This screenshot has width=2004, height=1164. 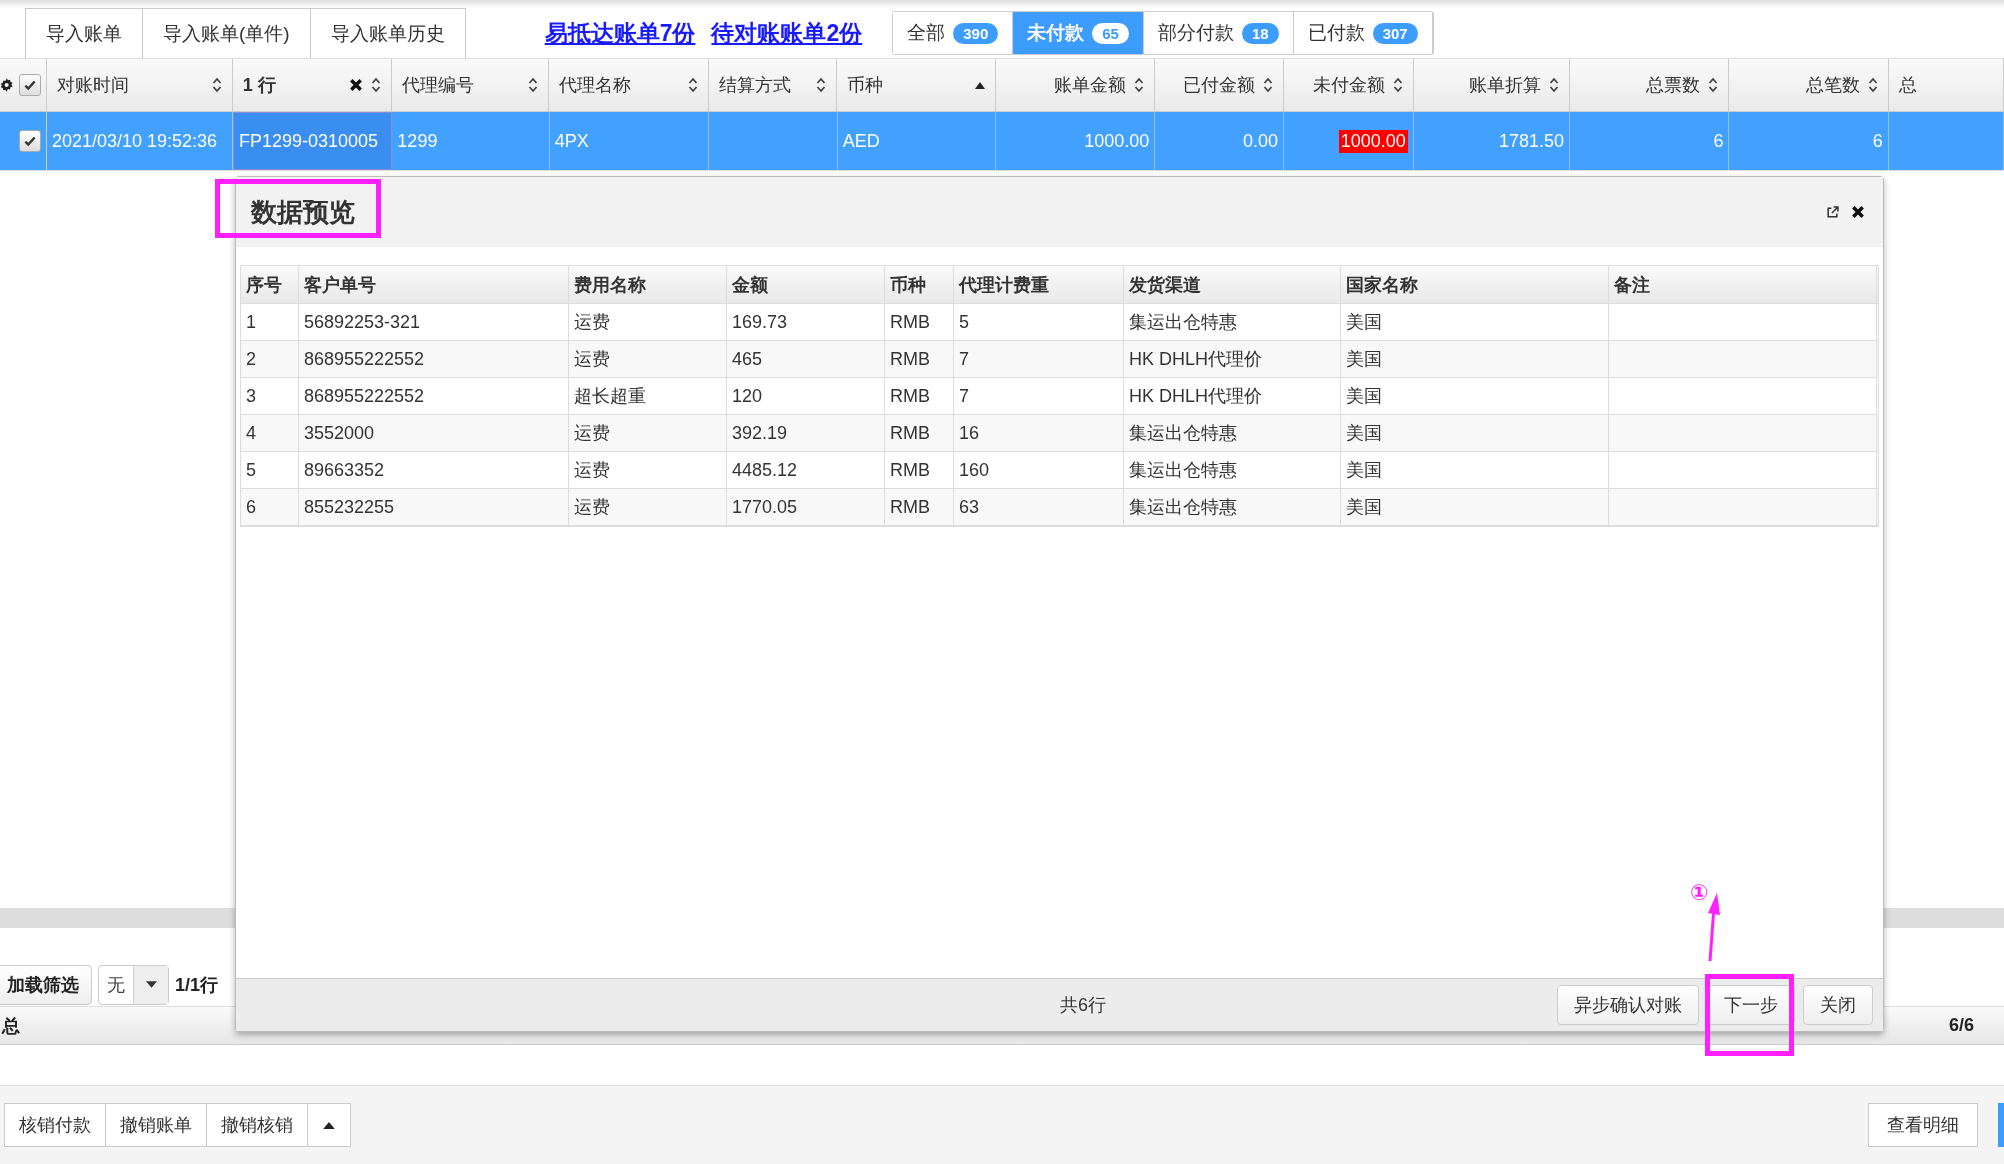 I want to click on count-badge: 390, so click(x=976, y=33).